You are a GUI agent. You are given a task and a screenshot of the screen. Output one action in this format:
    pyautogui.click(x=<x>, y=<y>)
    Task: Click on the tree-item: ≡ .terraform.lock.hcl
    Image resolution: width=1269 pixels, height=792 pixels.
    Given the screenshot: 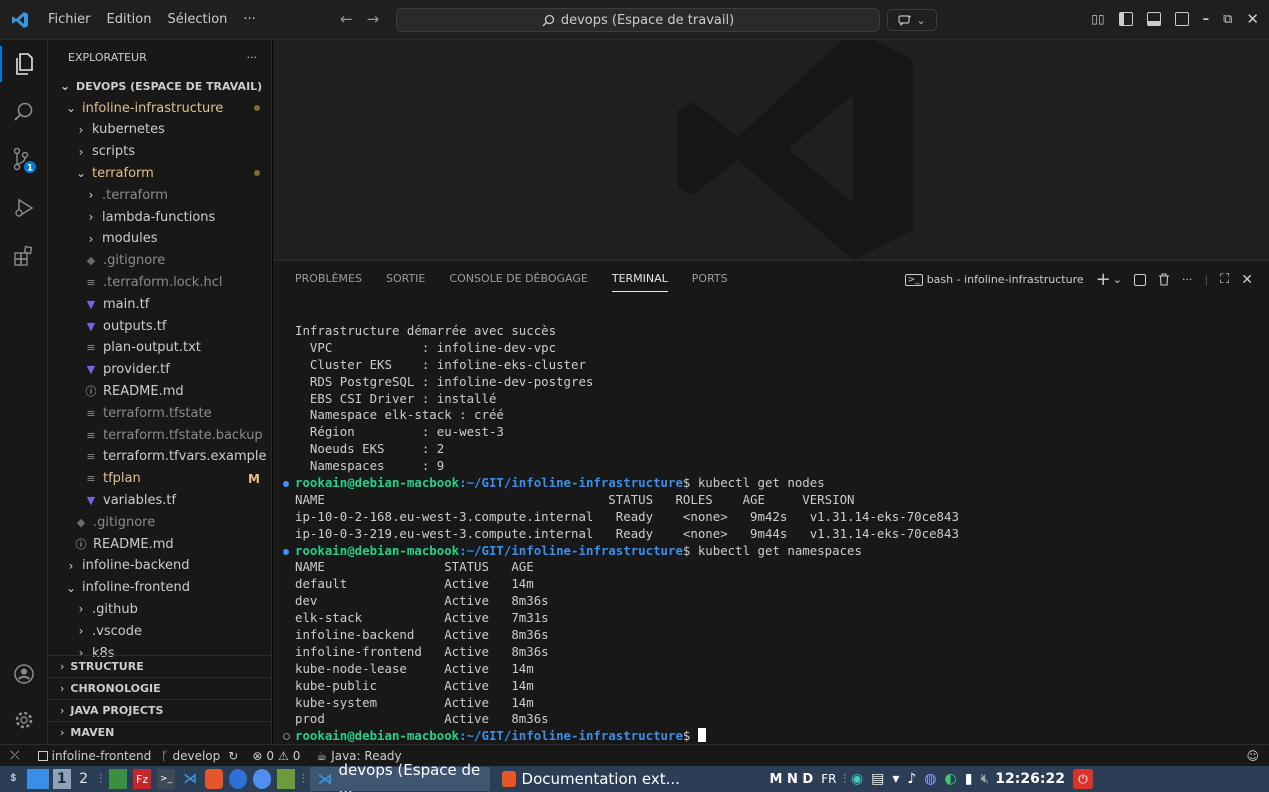 What is the action you would take?
    pyautogui.click(x=159, y=282)
    